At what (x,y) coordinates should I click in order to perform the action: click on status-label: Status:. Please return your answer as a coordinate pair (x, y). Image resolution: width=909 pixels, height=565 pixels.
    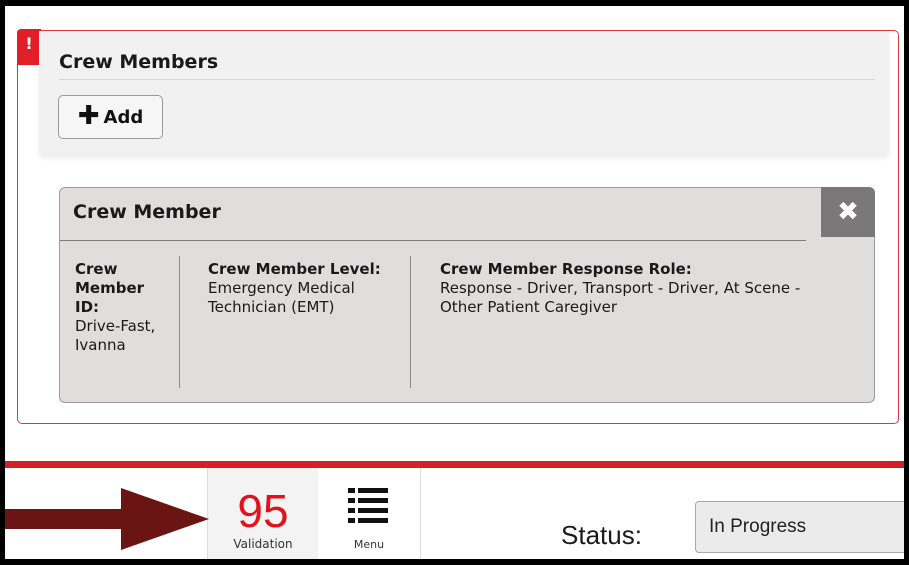
    Looking at the image, I should click on (601, 535).